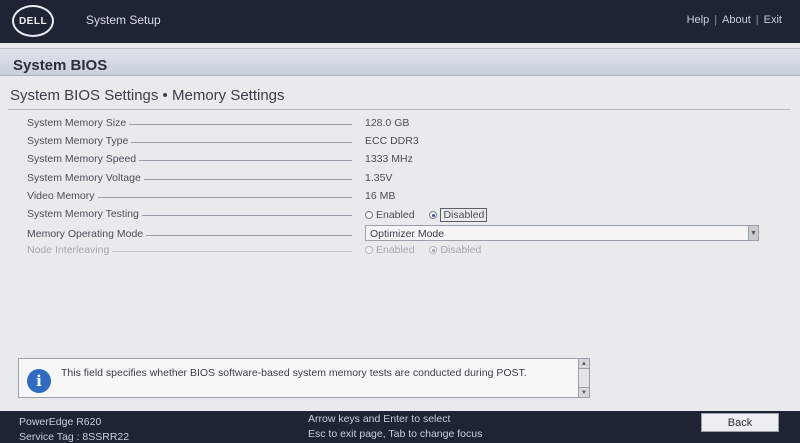  I want to click on setting-label: System Memory Size, so click(78, 123).